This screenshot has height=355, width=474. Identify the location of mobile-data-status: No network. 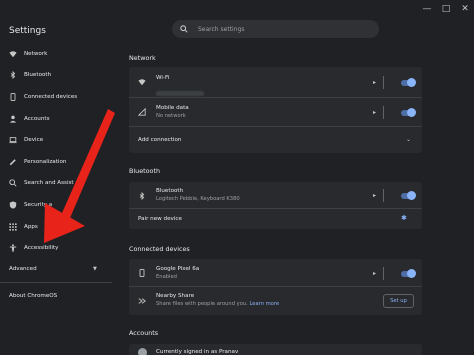
(171, 116).